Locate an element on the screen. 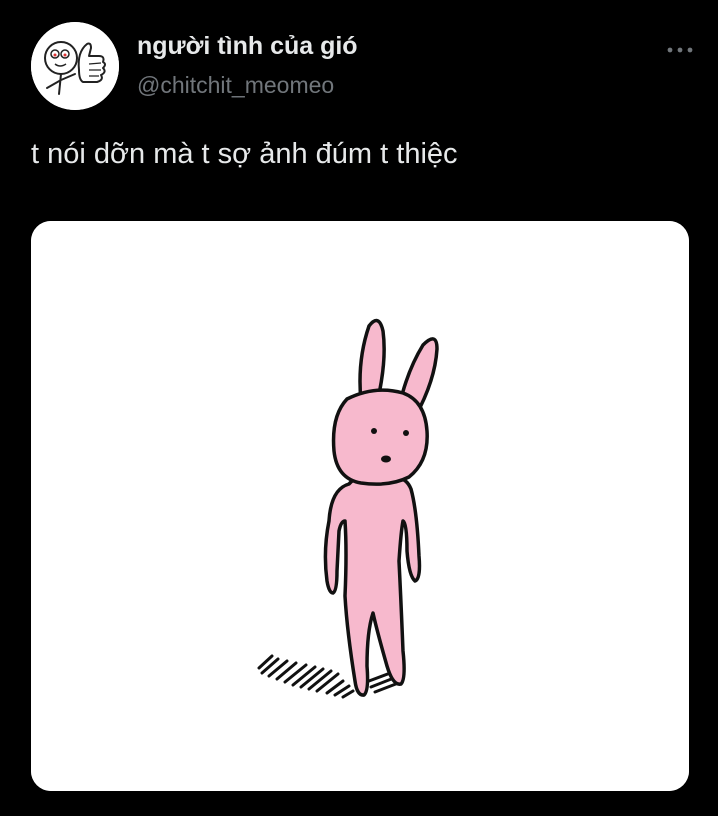  bunny-left-eye is located at coordinates (374, 431).